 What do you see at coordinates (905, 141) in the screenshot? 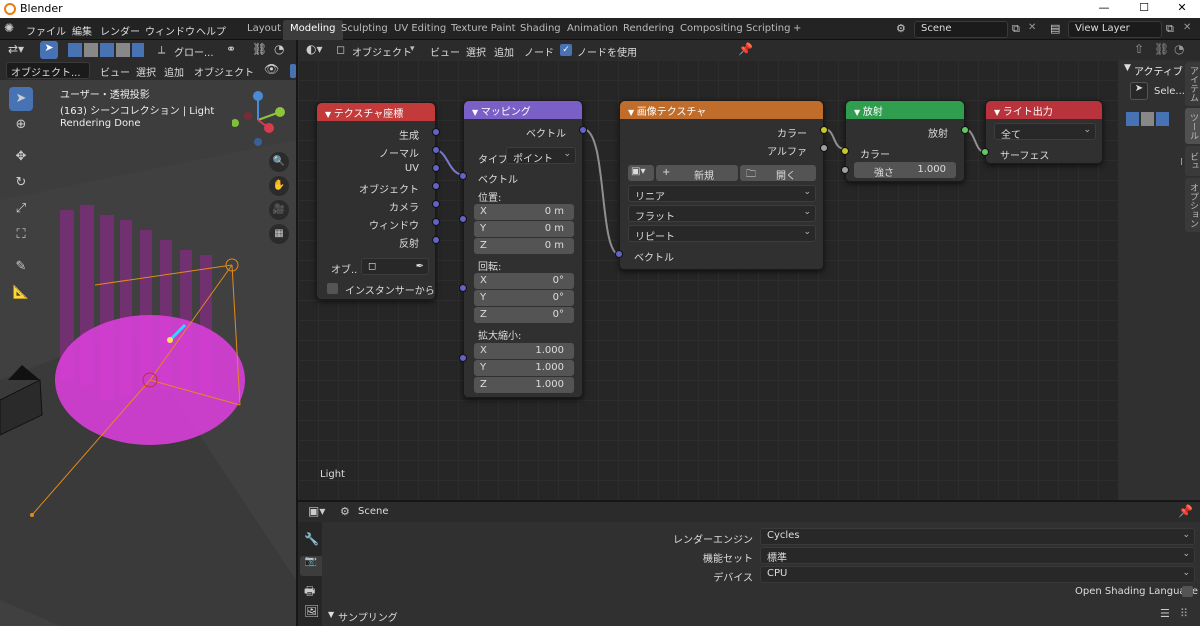
I see `node-emission: ▼ 放射 放射 カラー 強さ 1.000` at bounding box center [905, 141].